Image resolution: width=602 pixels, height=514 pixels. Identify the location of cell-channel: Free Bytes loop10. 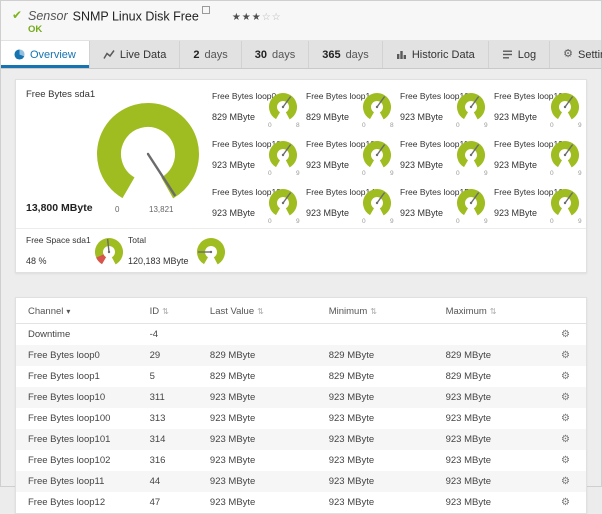
(80, 397).